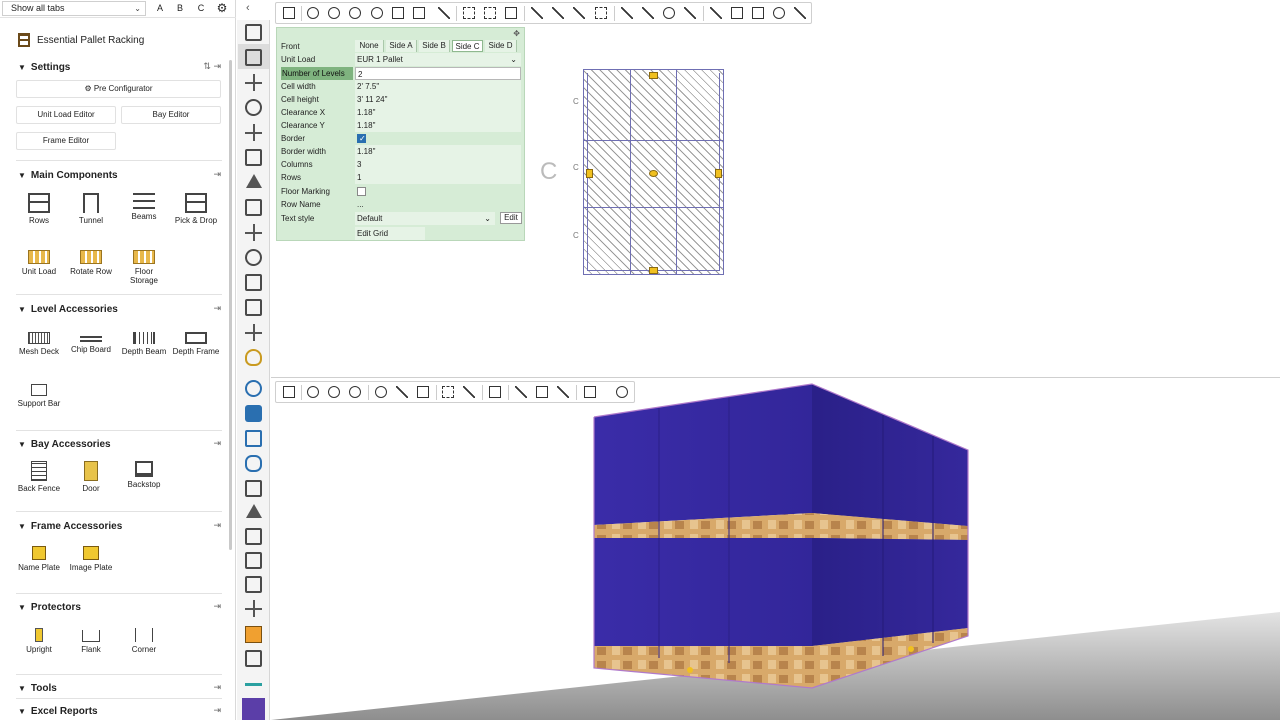 The image size is (1280, 720). Describe the element at coordinates (253, 157) in the screenshot. I see `vehicle-icon` at that location.